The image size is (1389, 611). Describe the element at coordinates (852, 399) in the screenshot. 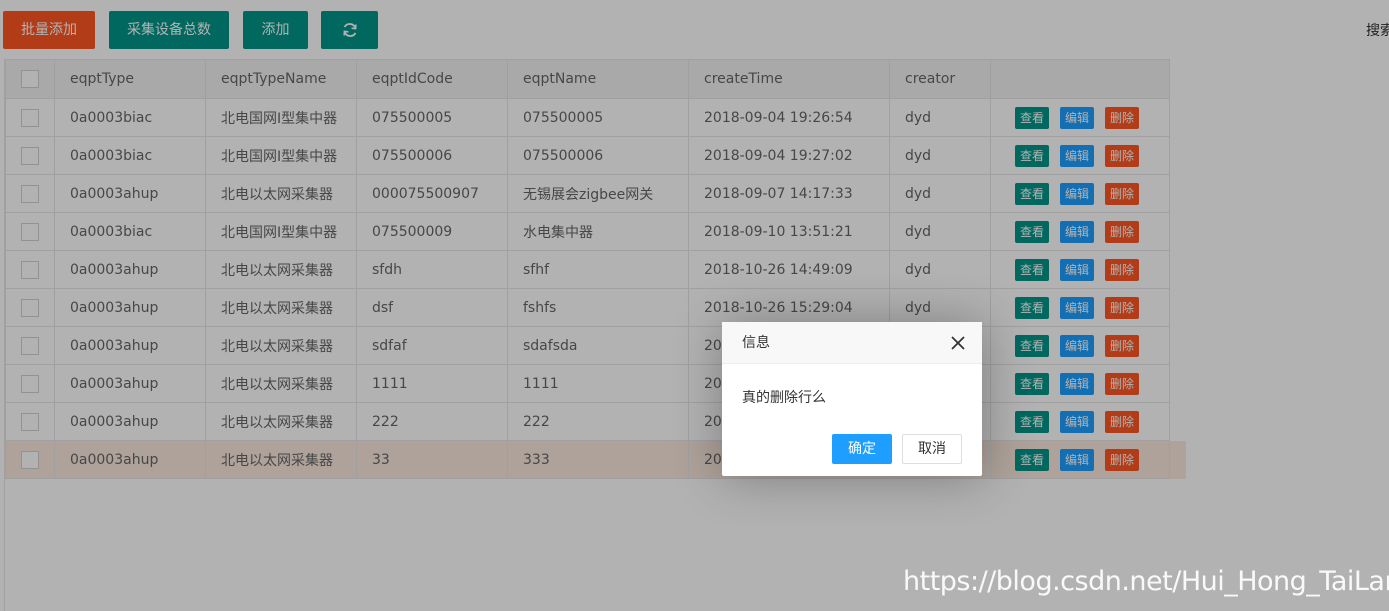

I see `confirm-dialog: 信息 真的删除行么 确定 取消` at that location.